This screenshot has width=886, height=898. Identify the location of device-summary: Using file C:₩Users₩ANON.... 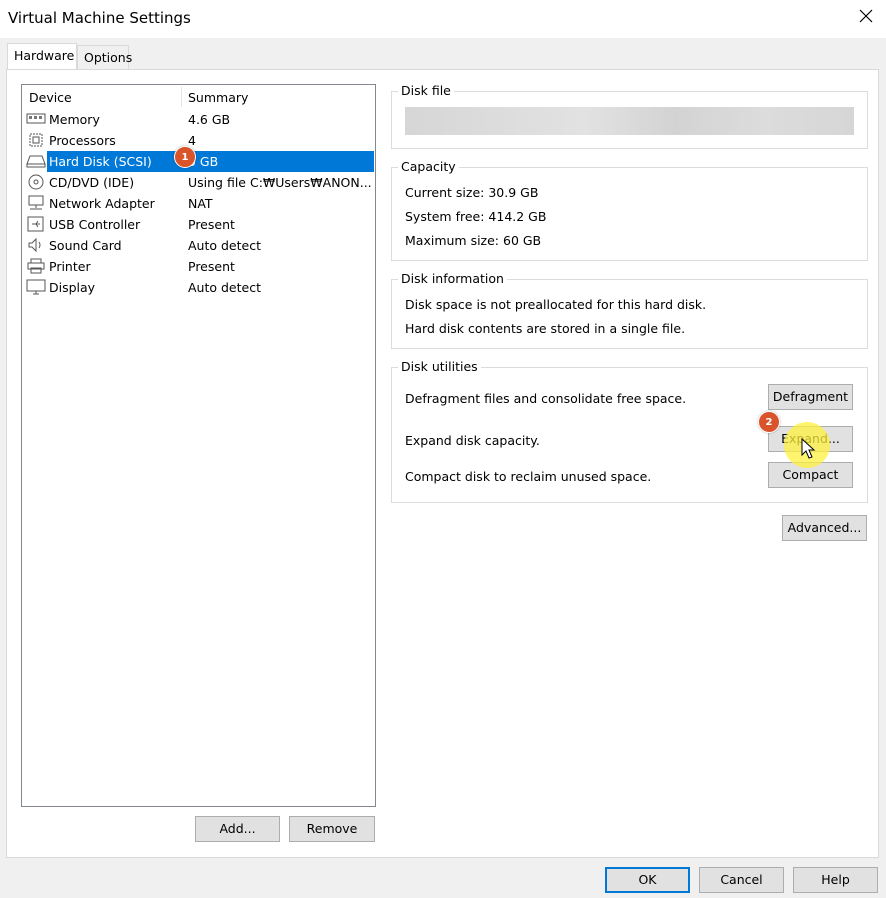
(280, 182).